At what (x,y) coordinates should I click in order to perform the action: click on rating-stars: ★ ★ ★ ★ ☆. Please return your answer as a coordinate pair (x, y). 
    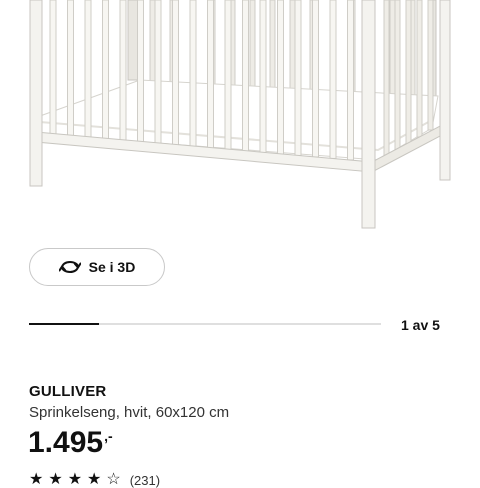
    Looking at the image, I should click on (75, 480).